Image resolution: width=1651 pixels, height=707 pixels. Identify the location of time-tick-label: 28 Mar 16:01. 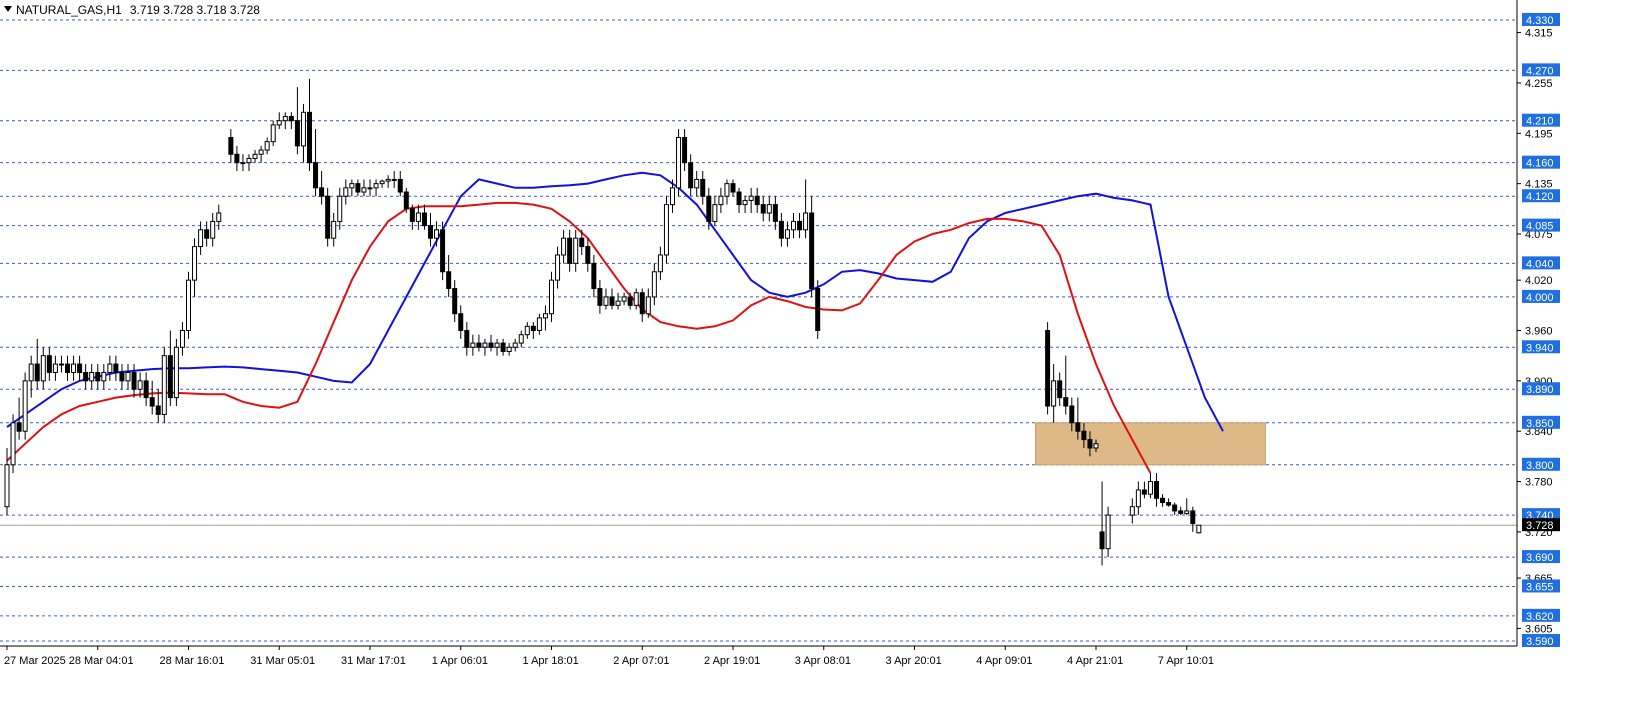
(192, 661).